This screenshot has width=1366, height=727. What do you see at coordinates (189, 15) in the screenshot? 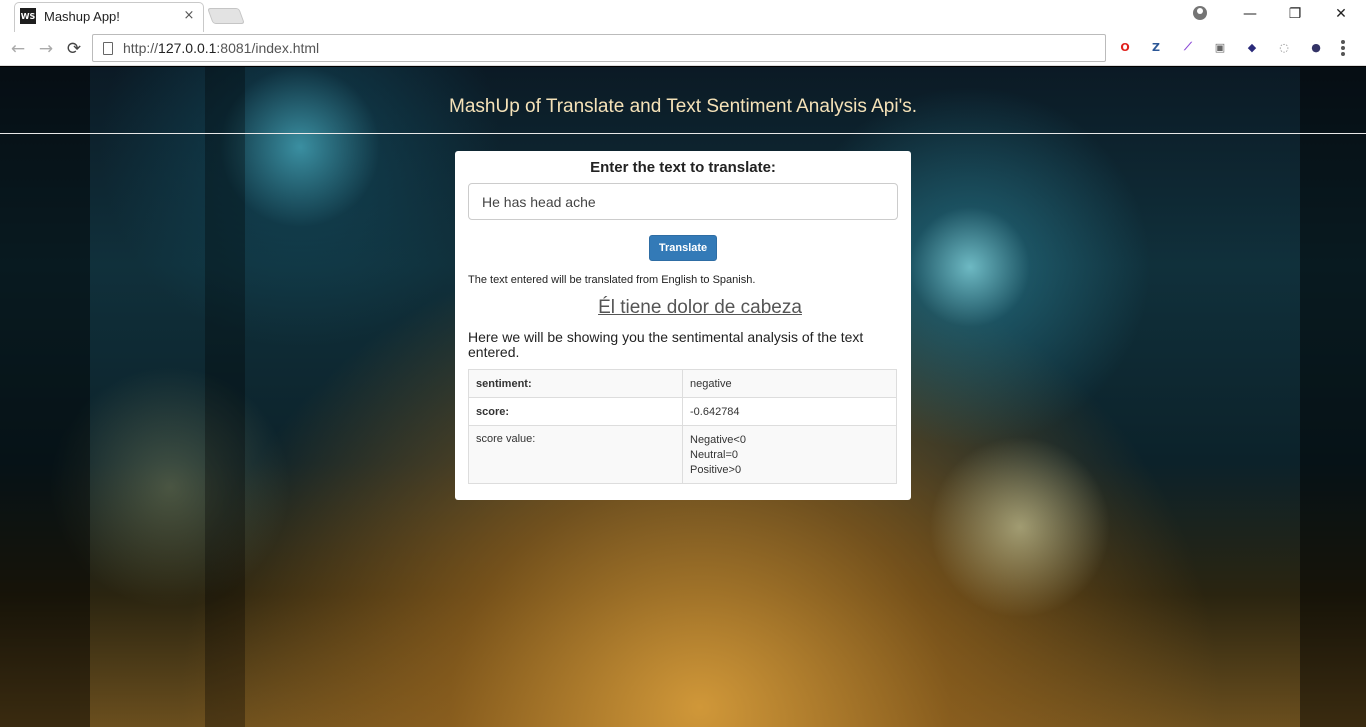
I see `tab-close-icon: ×` at bounding box center [189, 15].